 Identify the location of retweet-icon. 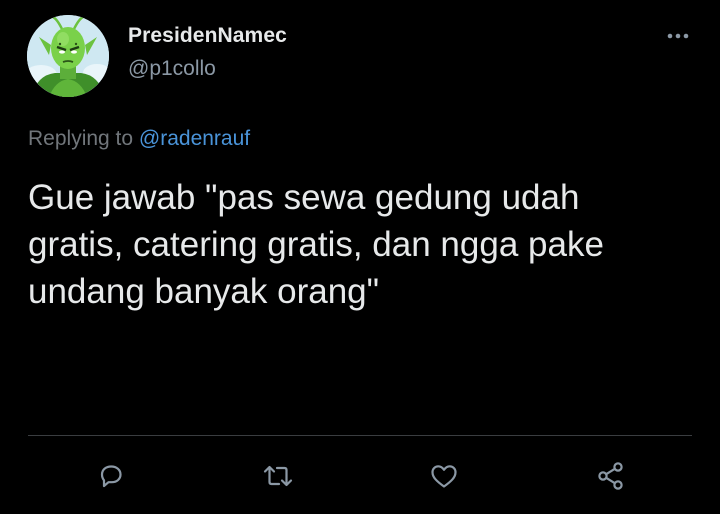
(278, 476).